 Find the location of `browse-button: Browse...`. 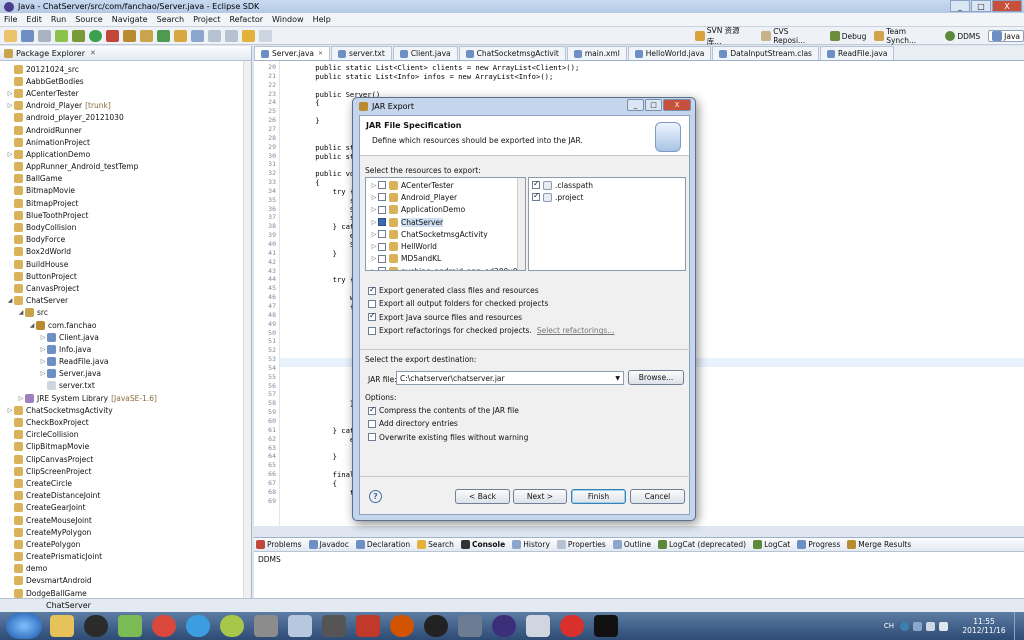

browse-button: Browse... is located at coordinates (656, 377).